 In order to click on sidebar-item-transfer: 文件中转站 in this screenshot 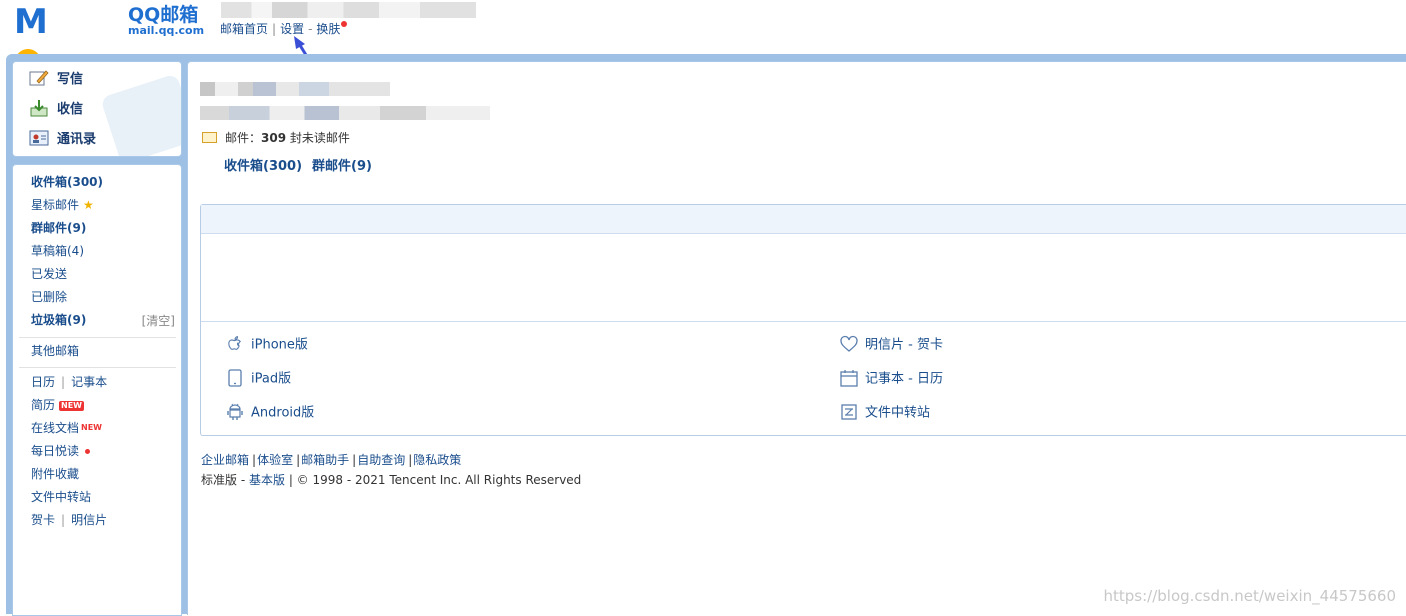, I will do `click(61, 497)`.